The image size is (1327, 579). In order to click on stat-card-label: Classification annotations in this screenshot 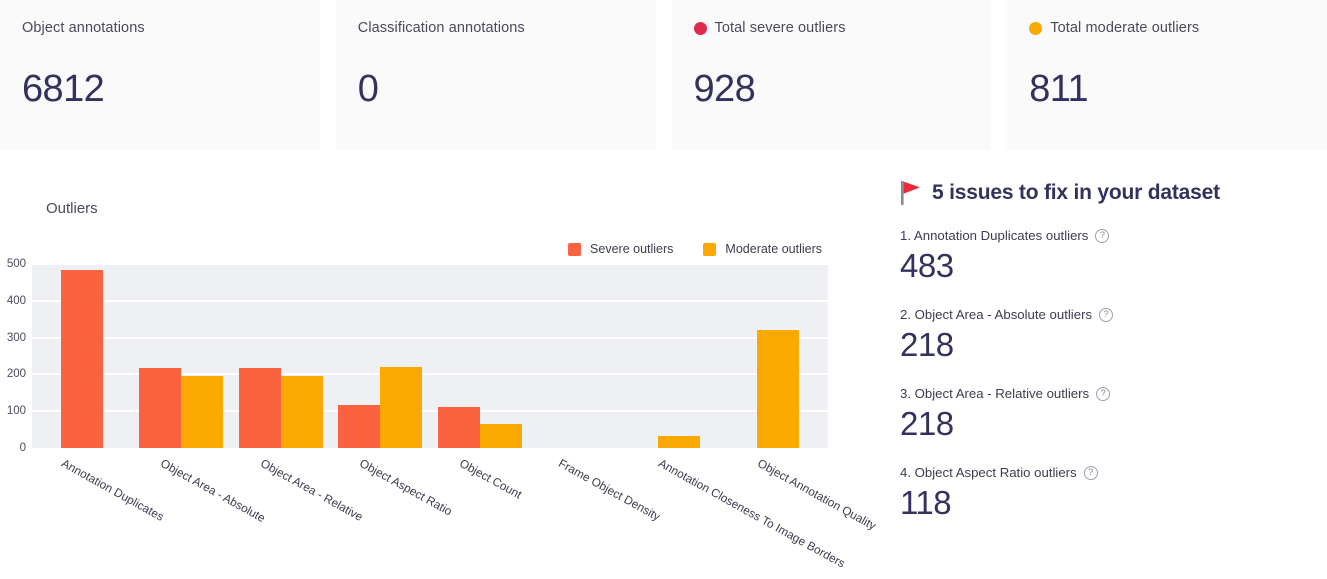, I will do `click(496, 28)`.